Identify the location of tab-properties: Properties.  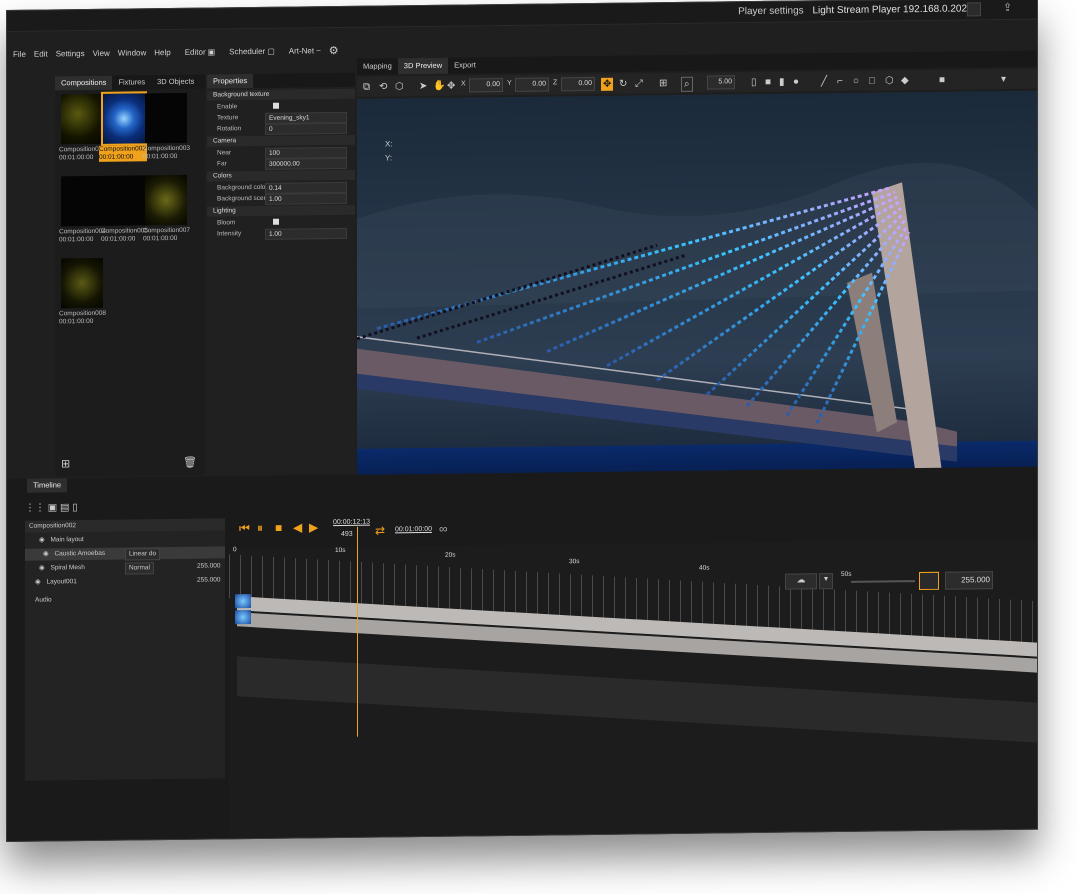
(230, 81).